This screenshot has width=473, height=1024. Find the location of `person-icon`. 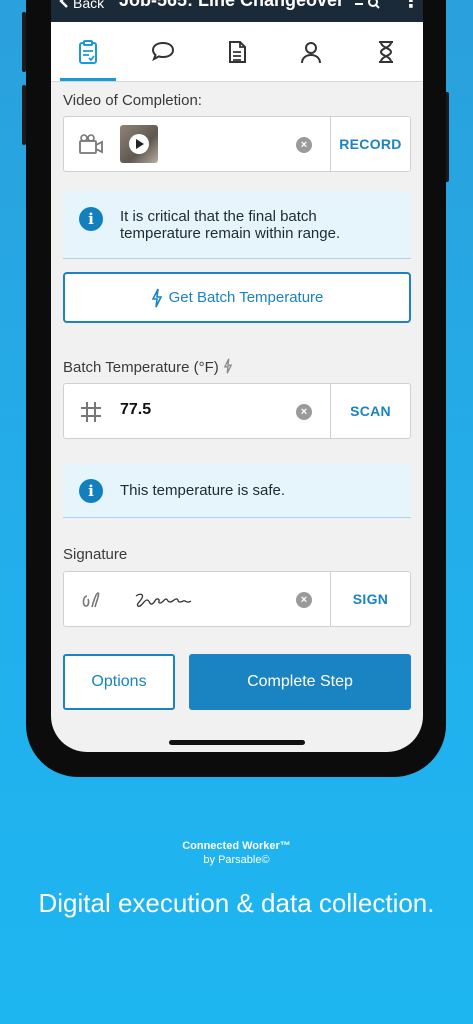

person-icon is located at coordinates (311, 52).